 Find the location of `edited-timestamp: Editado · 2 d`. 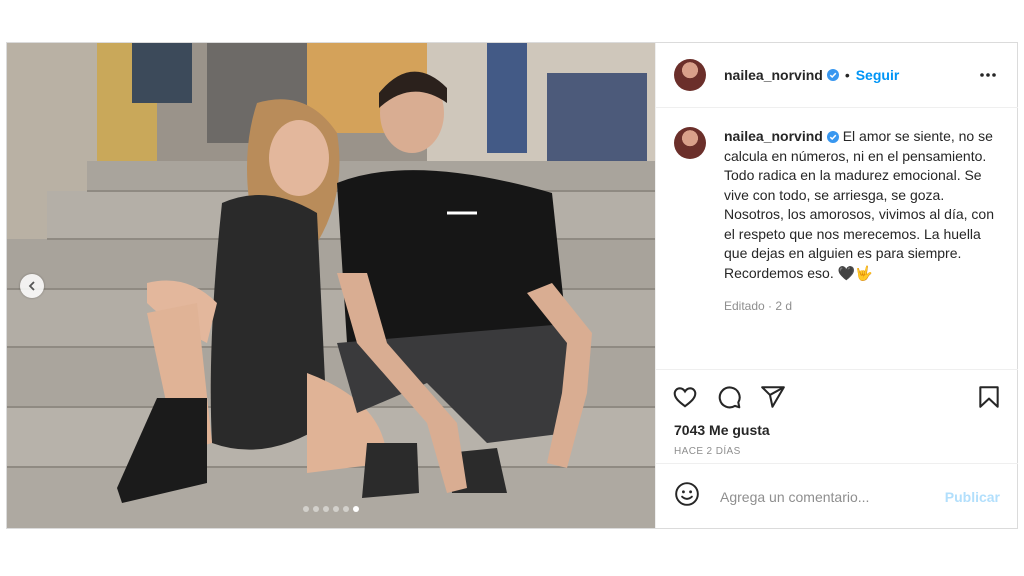

edited-timestamp: Editado · 2 d is located at coordinates (758, 306).